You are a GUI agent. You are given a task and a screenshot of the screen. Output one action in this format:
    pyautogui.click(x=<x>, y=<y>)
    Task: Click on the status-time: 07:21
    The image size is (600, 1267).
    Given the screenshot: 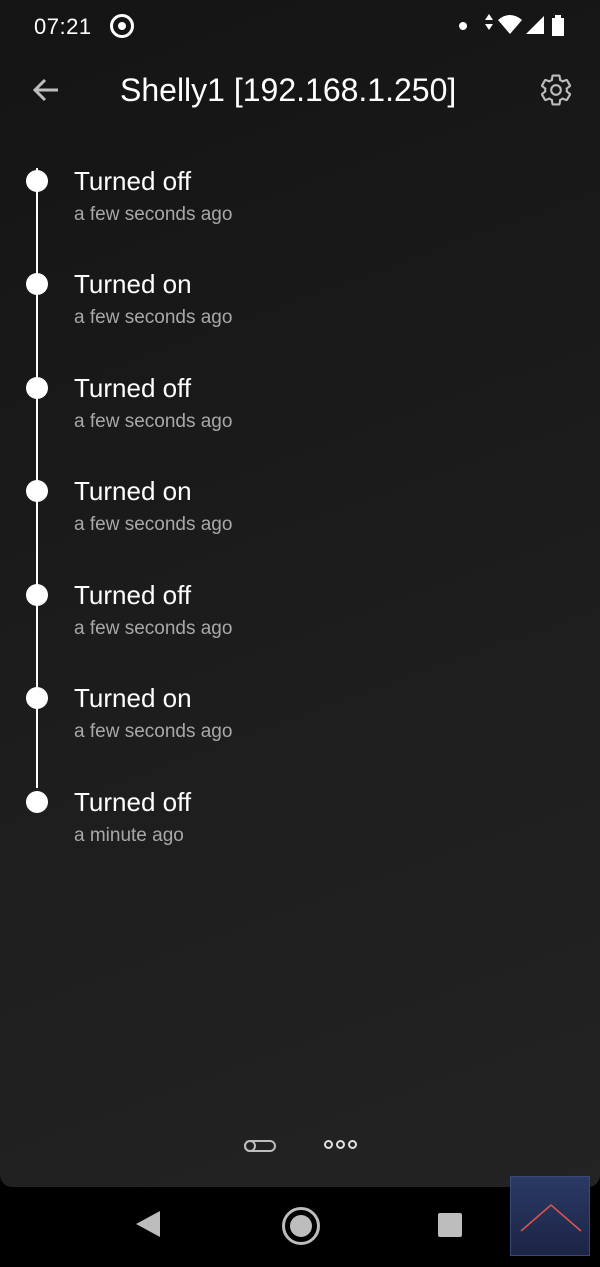 What is the action you would take?
    pyautogui.click(x=63, y=26)
    